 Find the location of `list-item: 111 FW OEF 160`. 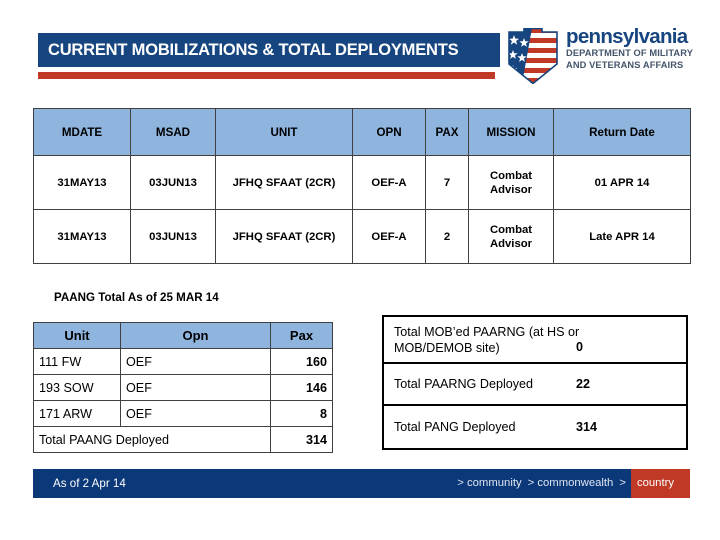

list-item: 111 FW OEF 160 is located at coordinates (183, 361).